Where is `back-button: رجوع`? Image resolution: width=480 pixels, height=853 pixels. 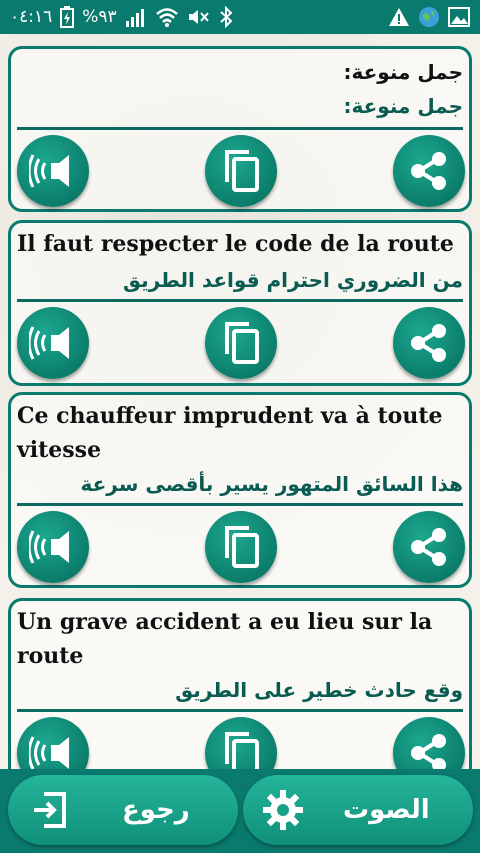 back-button: رجوع is located at coordinates (123, 810).